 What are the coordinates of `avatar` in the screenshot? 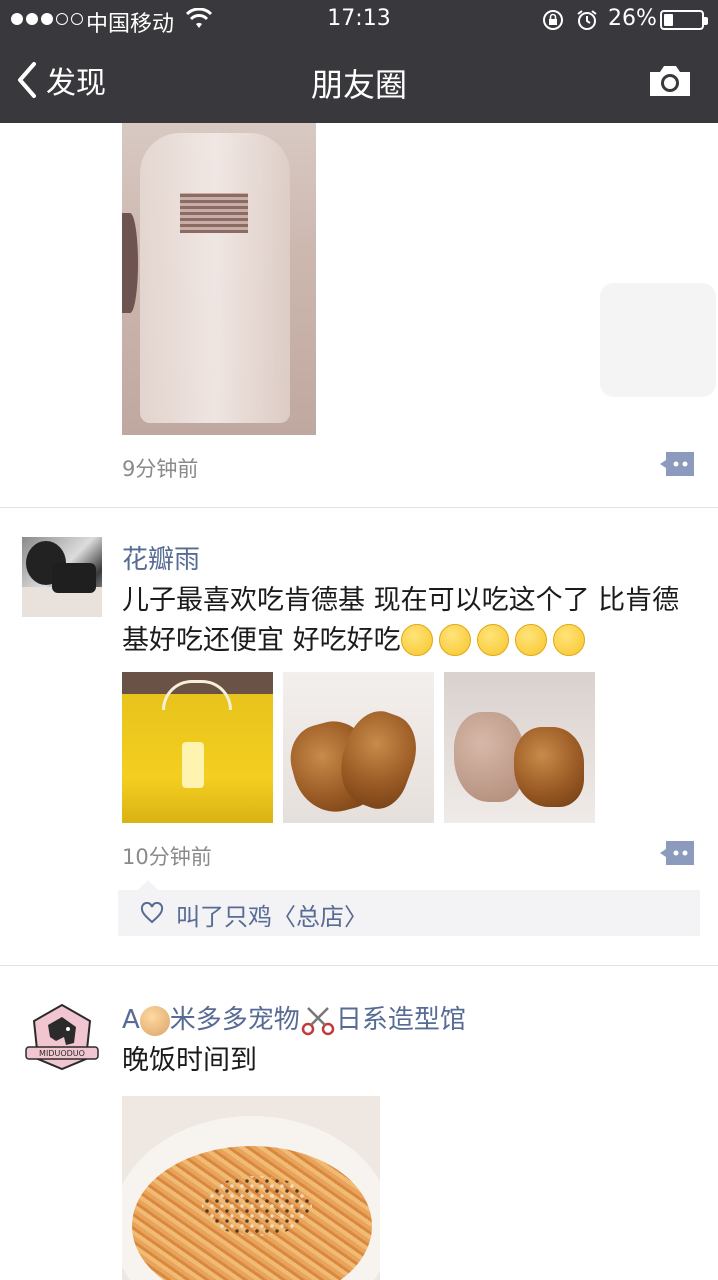 It's located at (62, 577).